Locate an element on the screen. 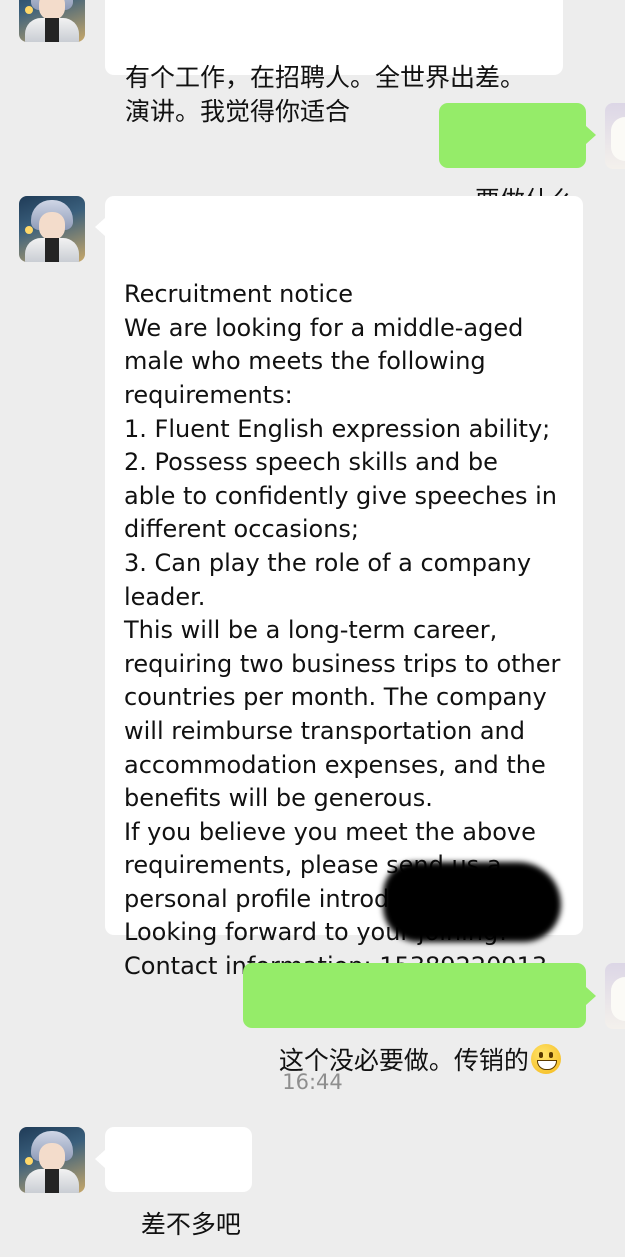 The height and width of the screenshot is (1257, 625). message-bubble-outgoing: 这个没必要做。传销的 is located at coordinates (414, 1019).